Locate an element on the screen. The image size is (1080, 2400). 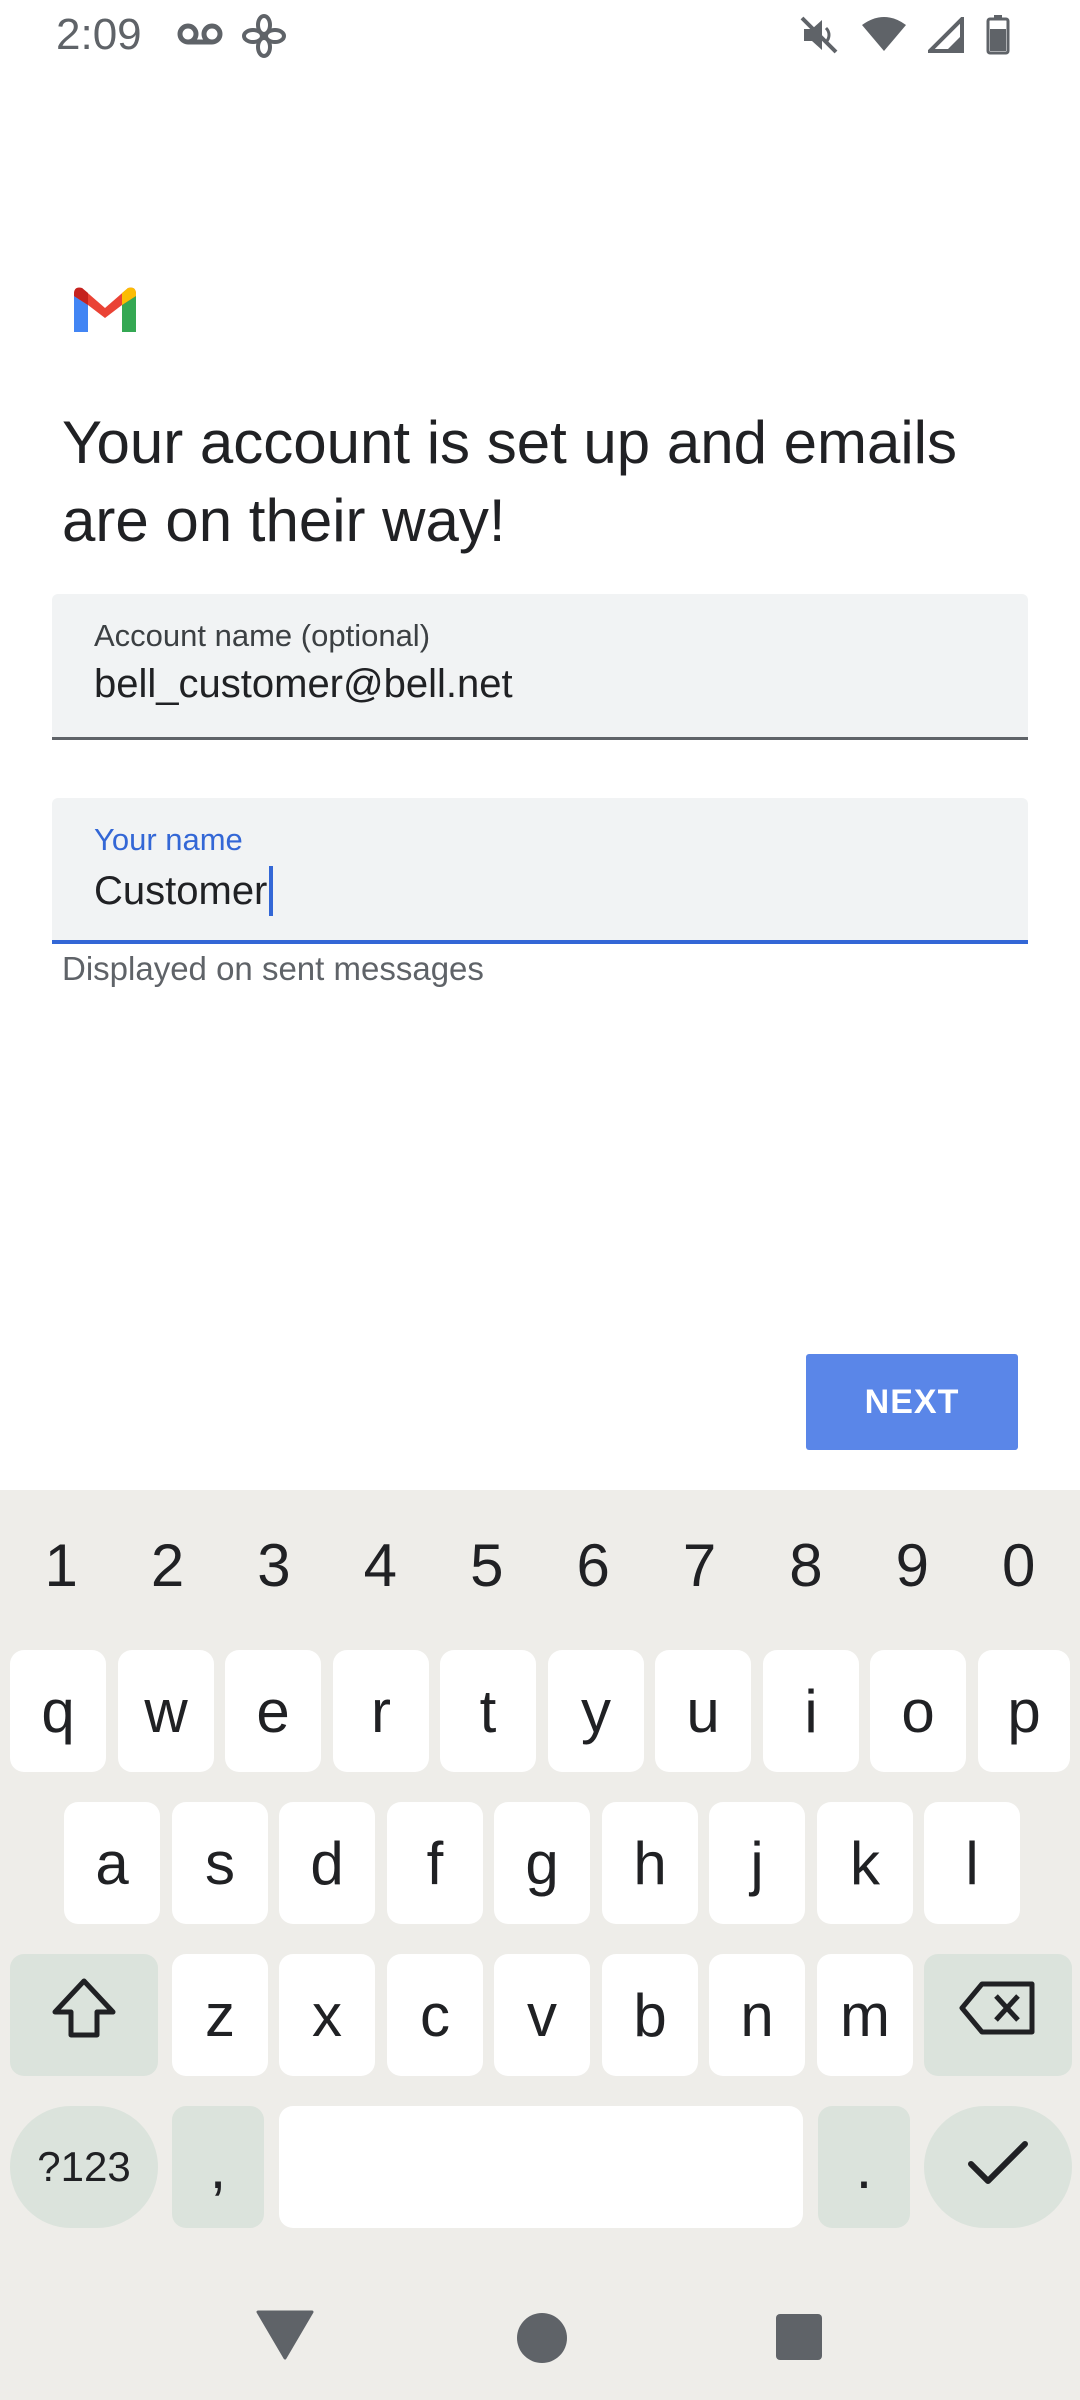
key-f: f is located at coordinates (435, 1863).